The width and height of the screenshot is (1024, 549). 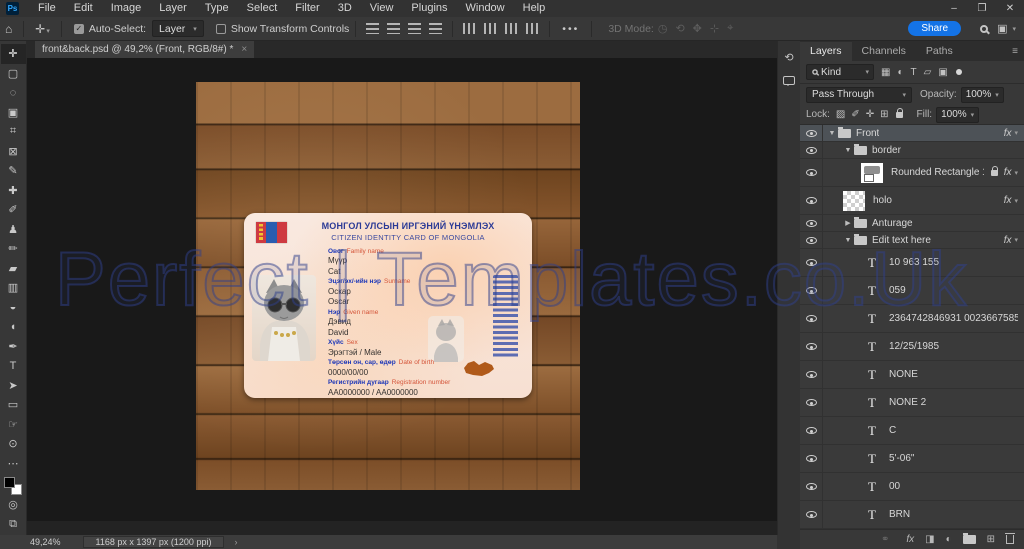 What do you see at coordinates (884, 51) in the screenshot?
I see `tab-channels: Channels` at bounding box center [884, 51].